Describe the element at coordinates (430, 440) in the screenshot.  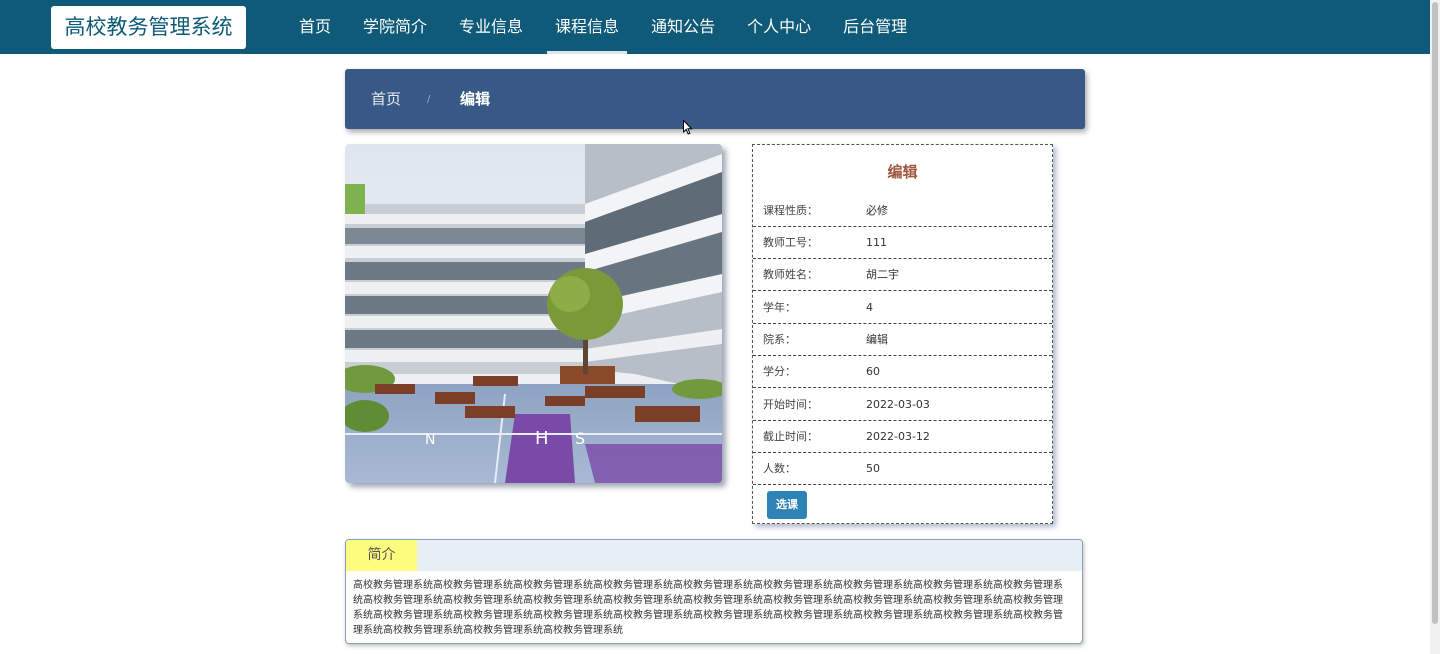
I see `svg-text: N` at that location.